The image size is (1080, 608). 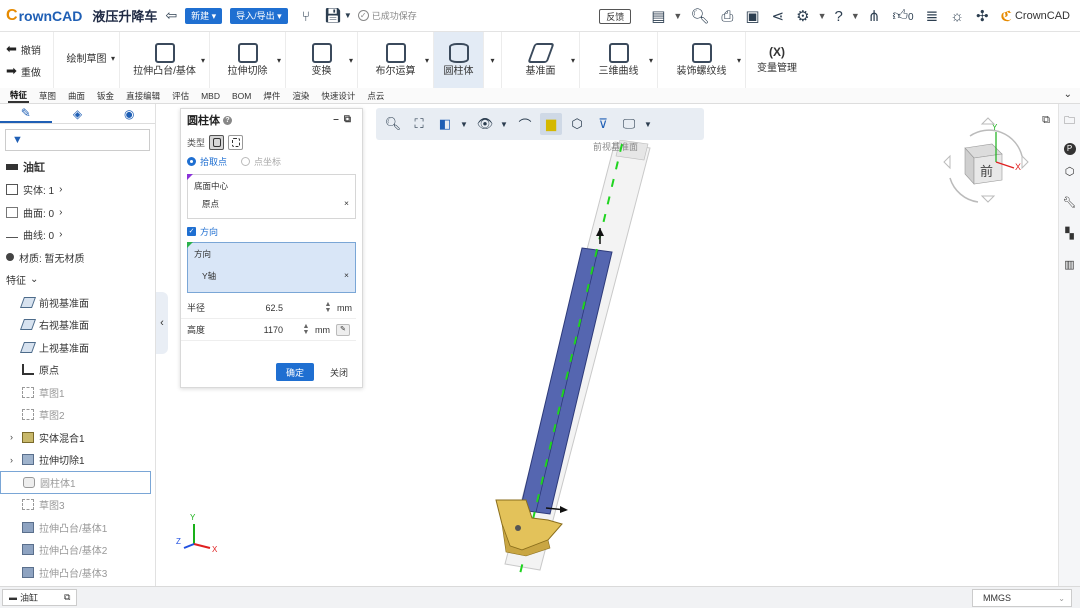 I want to click on tab-render: 渲染, so click(x=300, y=96).